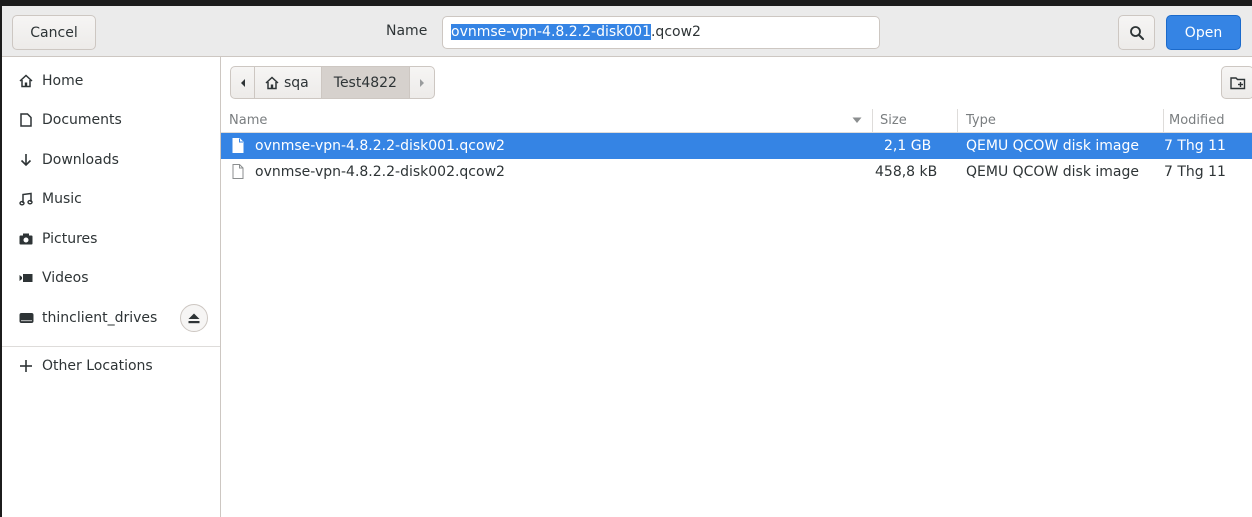  Describe the element at coordinates (981, 120) in the screenshot. I see `column-header-type: Type` at that location.